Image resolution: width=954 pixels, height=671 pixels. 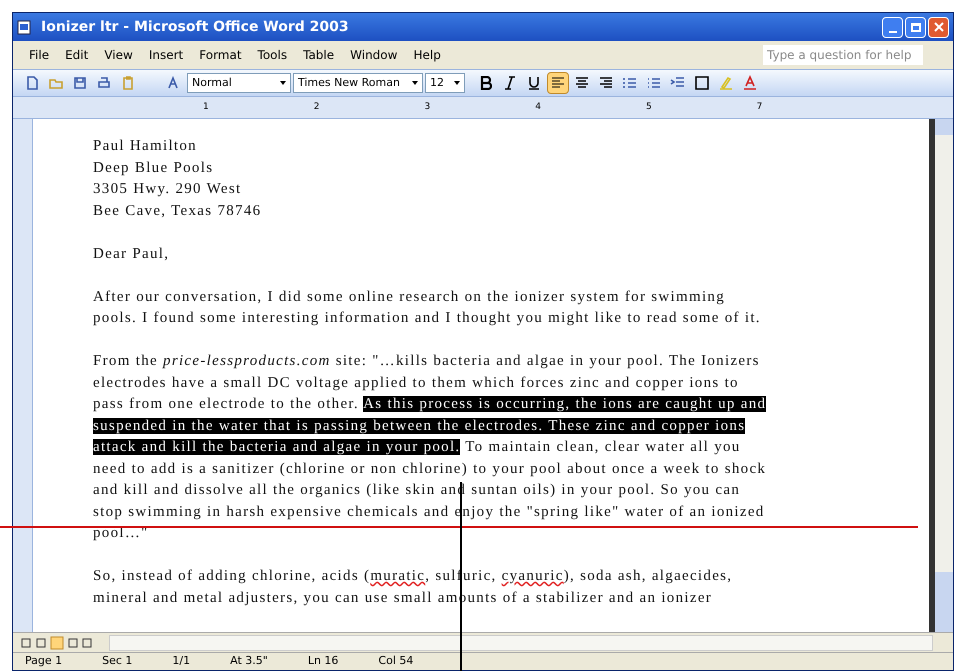 I want to click on paragraph: After our conversation, I did some online research on the ionizer system for swimming pools. I found some interesting information and I thought you might like to read some of it., so click(x=427, y=308).